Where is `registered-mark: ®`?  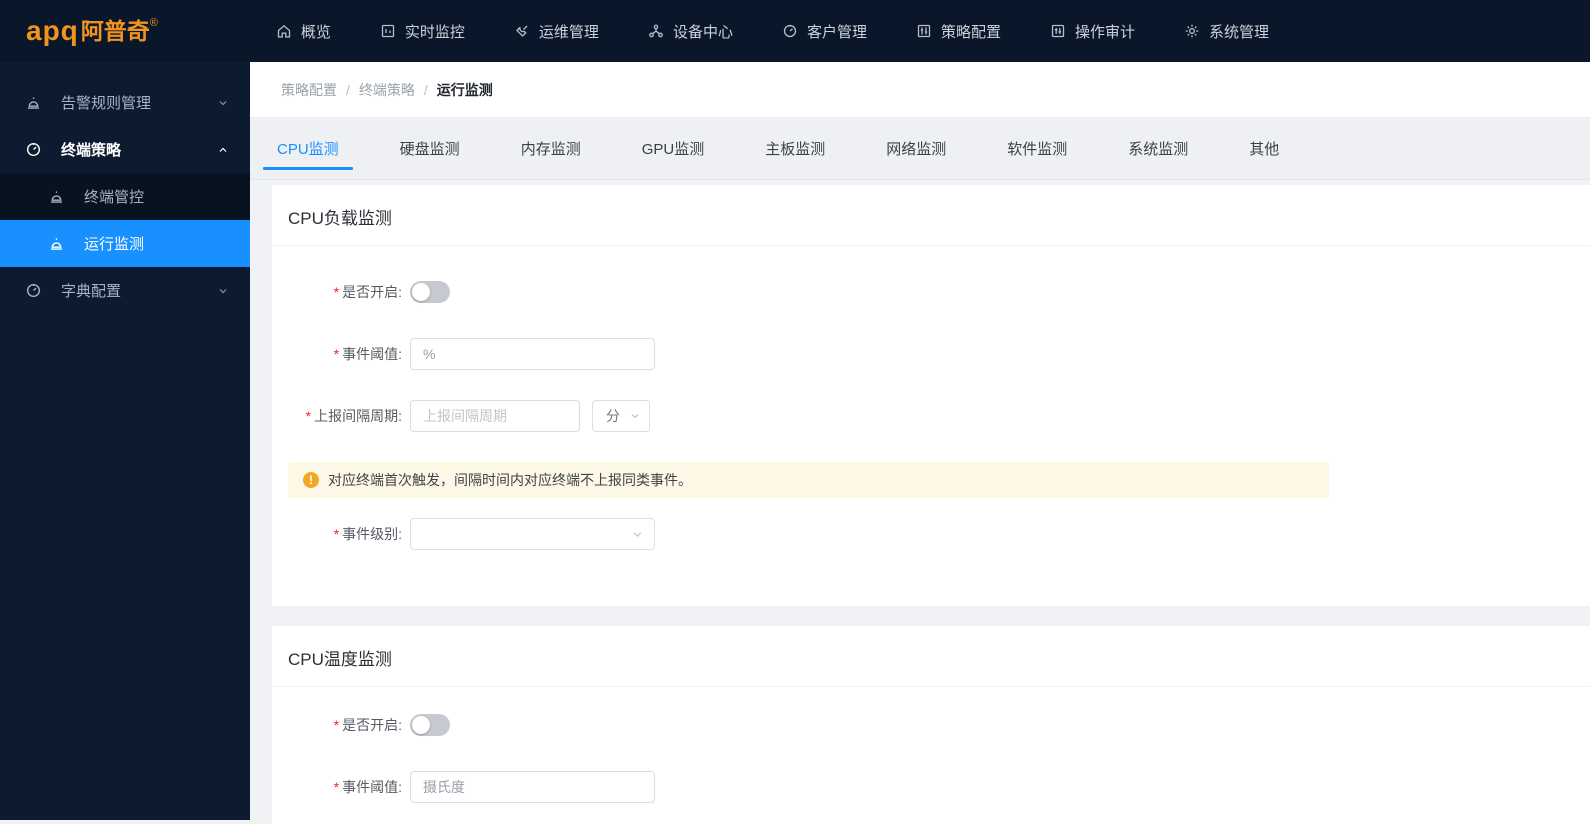 registered-mark: ® is located at coordinates (153, 23).